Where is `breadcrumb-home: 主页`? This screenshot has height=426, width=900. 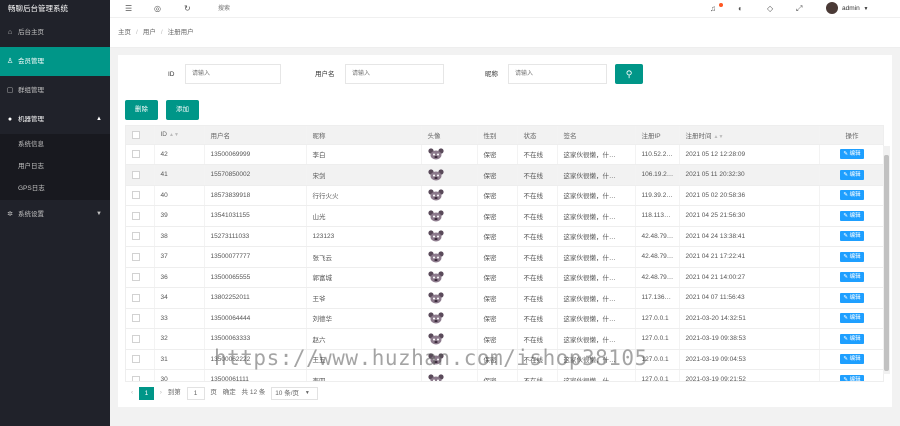 breadcrumb-home: 主页 is located at coordinates (124, 32).